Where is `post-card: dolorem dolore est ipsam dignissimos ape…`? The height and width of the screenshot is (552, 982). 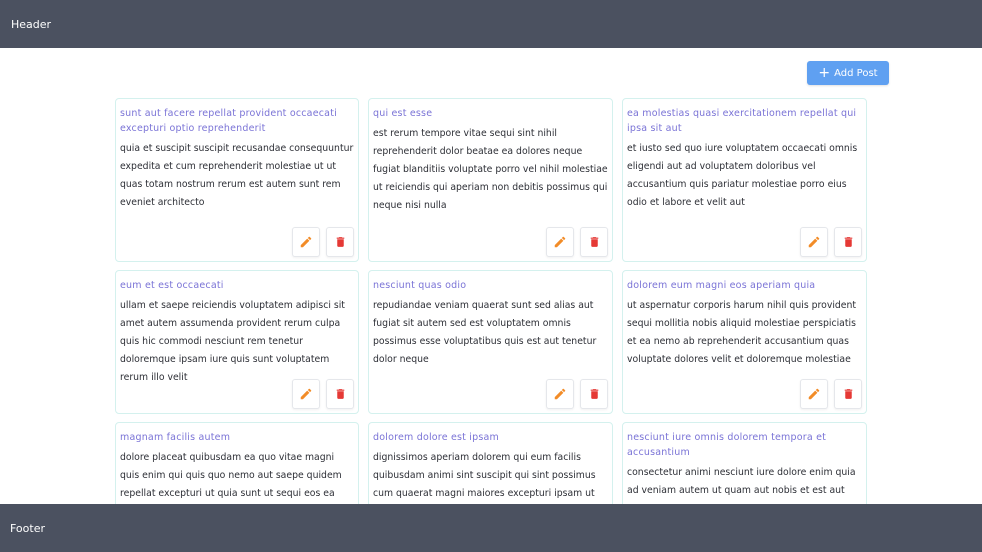 post-card: dolorem dolore est ipsam dignissimos ape… is located at coordinates (490, 463).